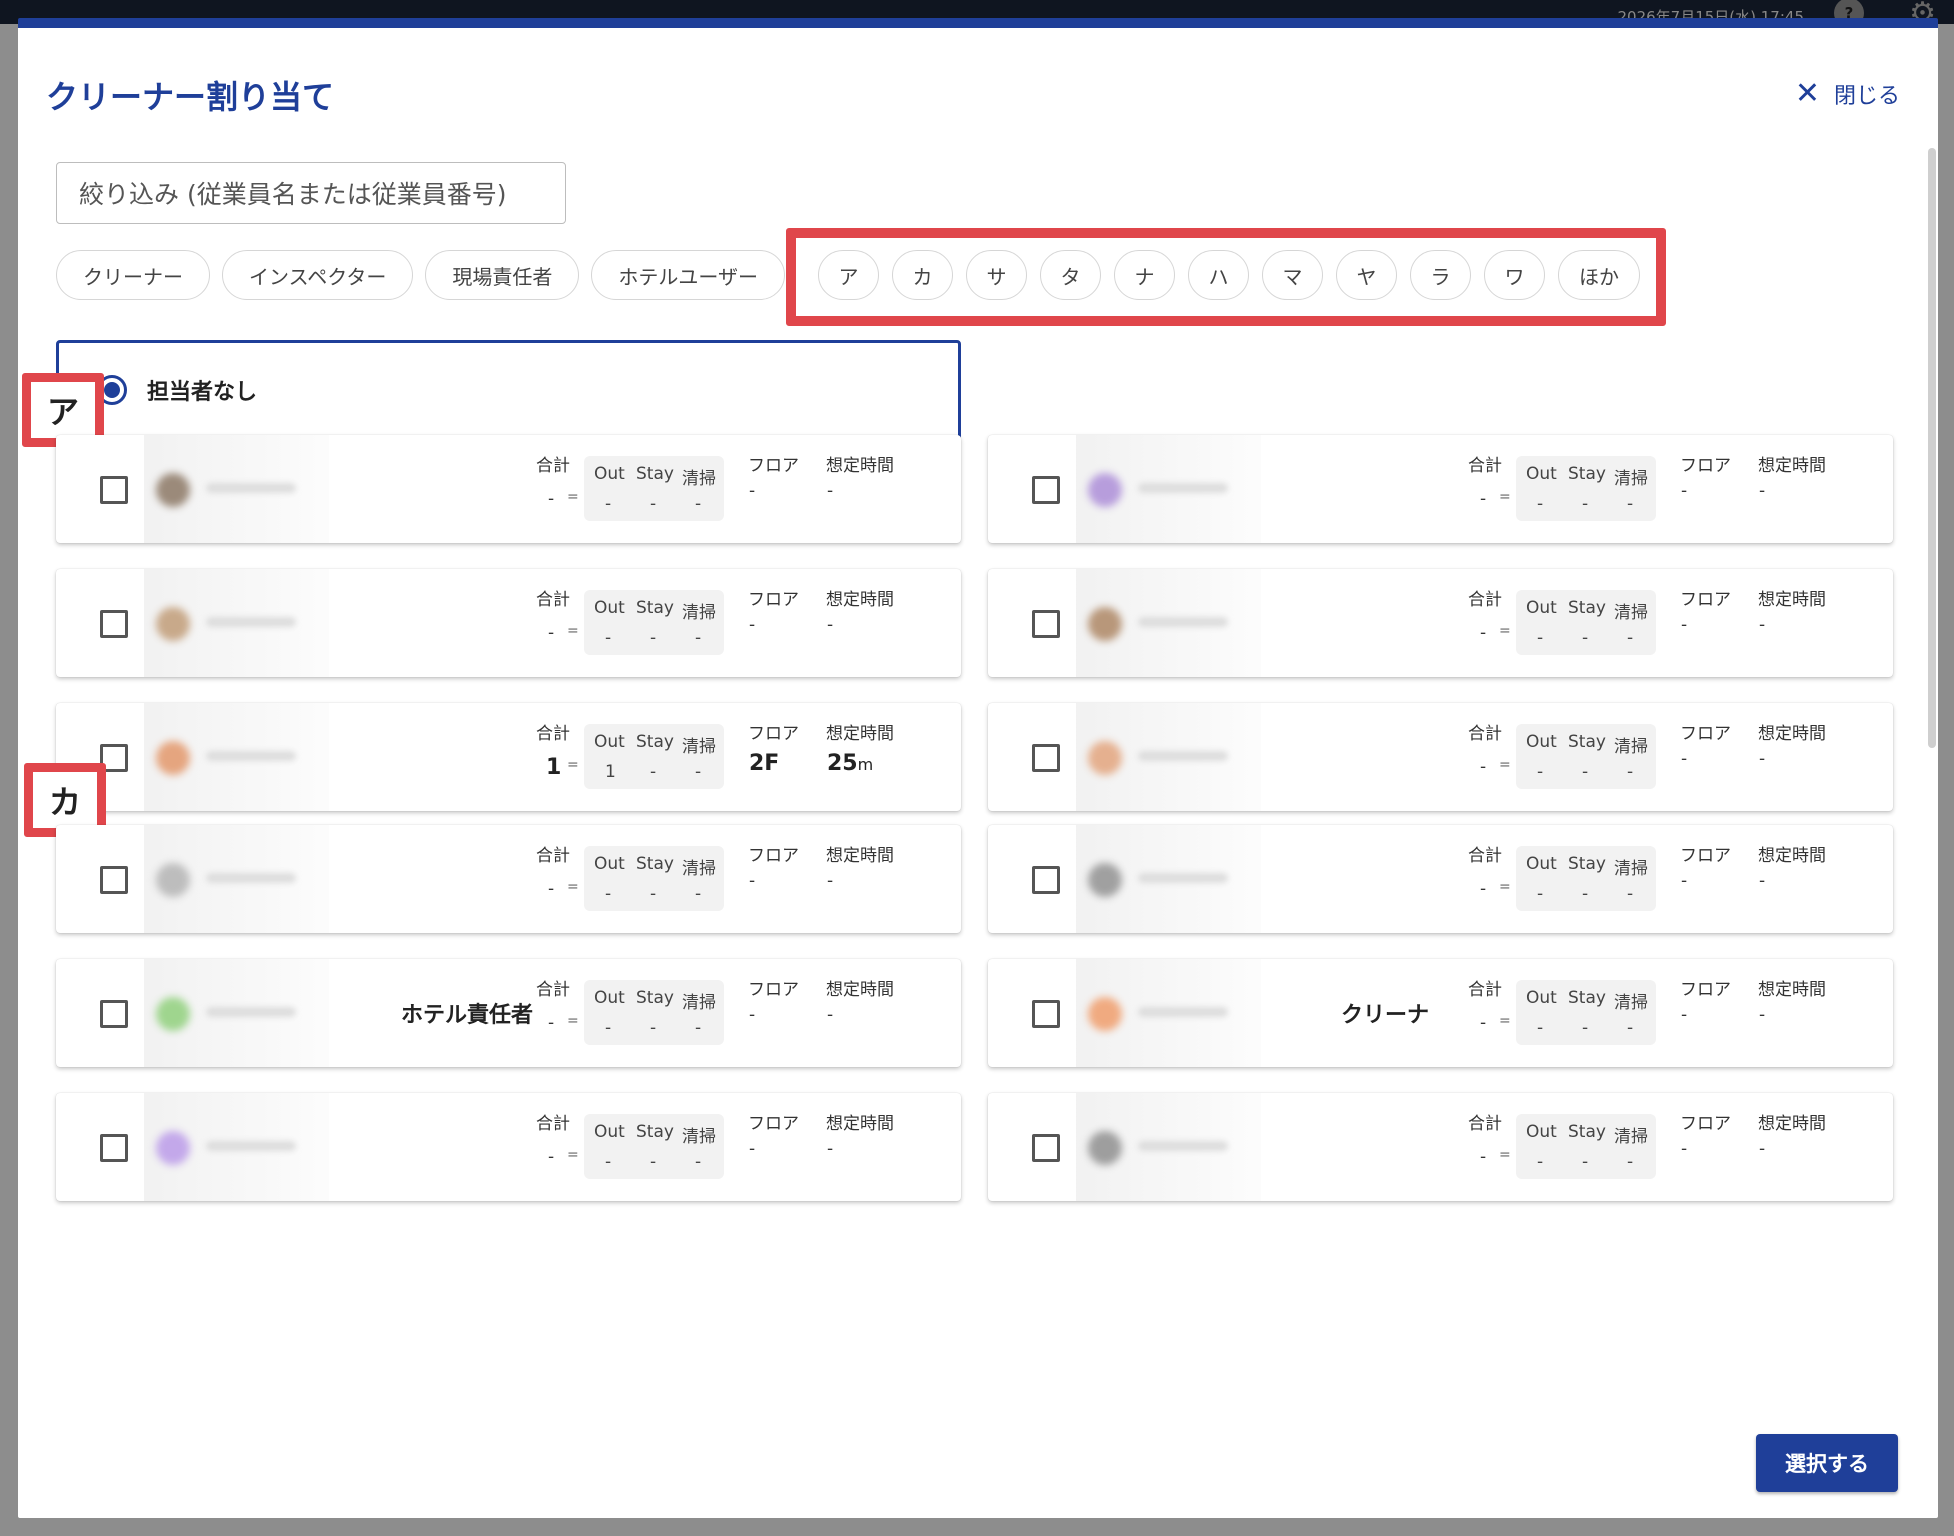  I want to click on kana-chip: ワ, so click(1514, 275).